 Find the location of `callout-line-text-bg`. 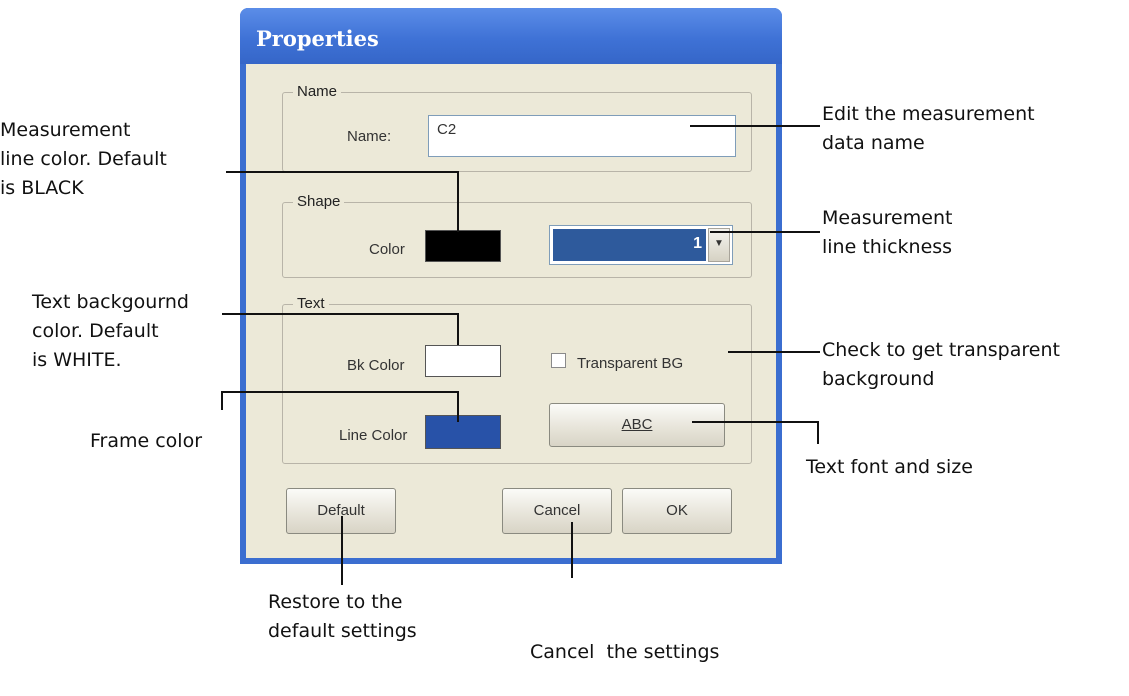

callout-line-text-bg is located at coordinates (340, 329).